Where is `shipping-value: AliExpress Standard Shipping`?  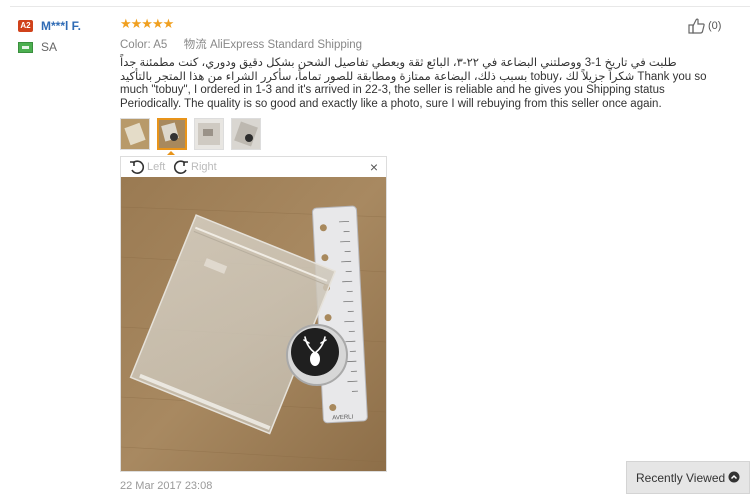
shipping-value: AliExpress Standard Shipping is located at coordinates (286, 45).